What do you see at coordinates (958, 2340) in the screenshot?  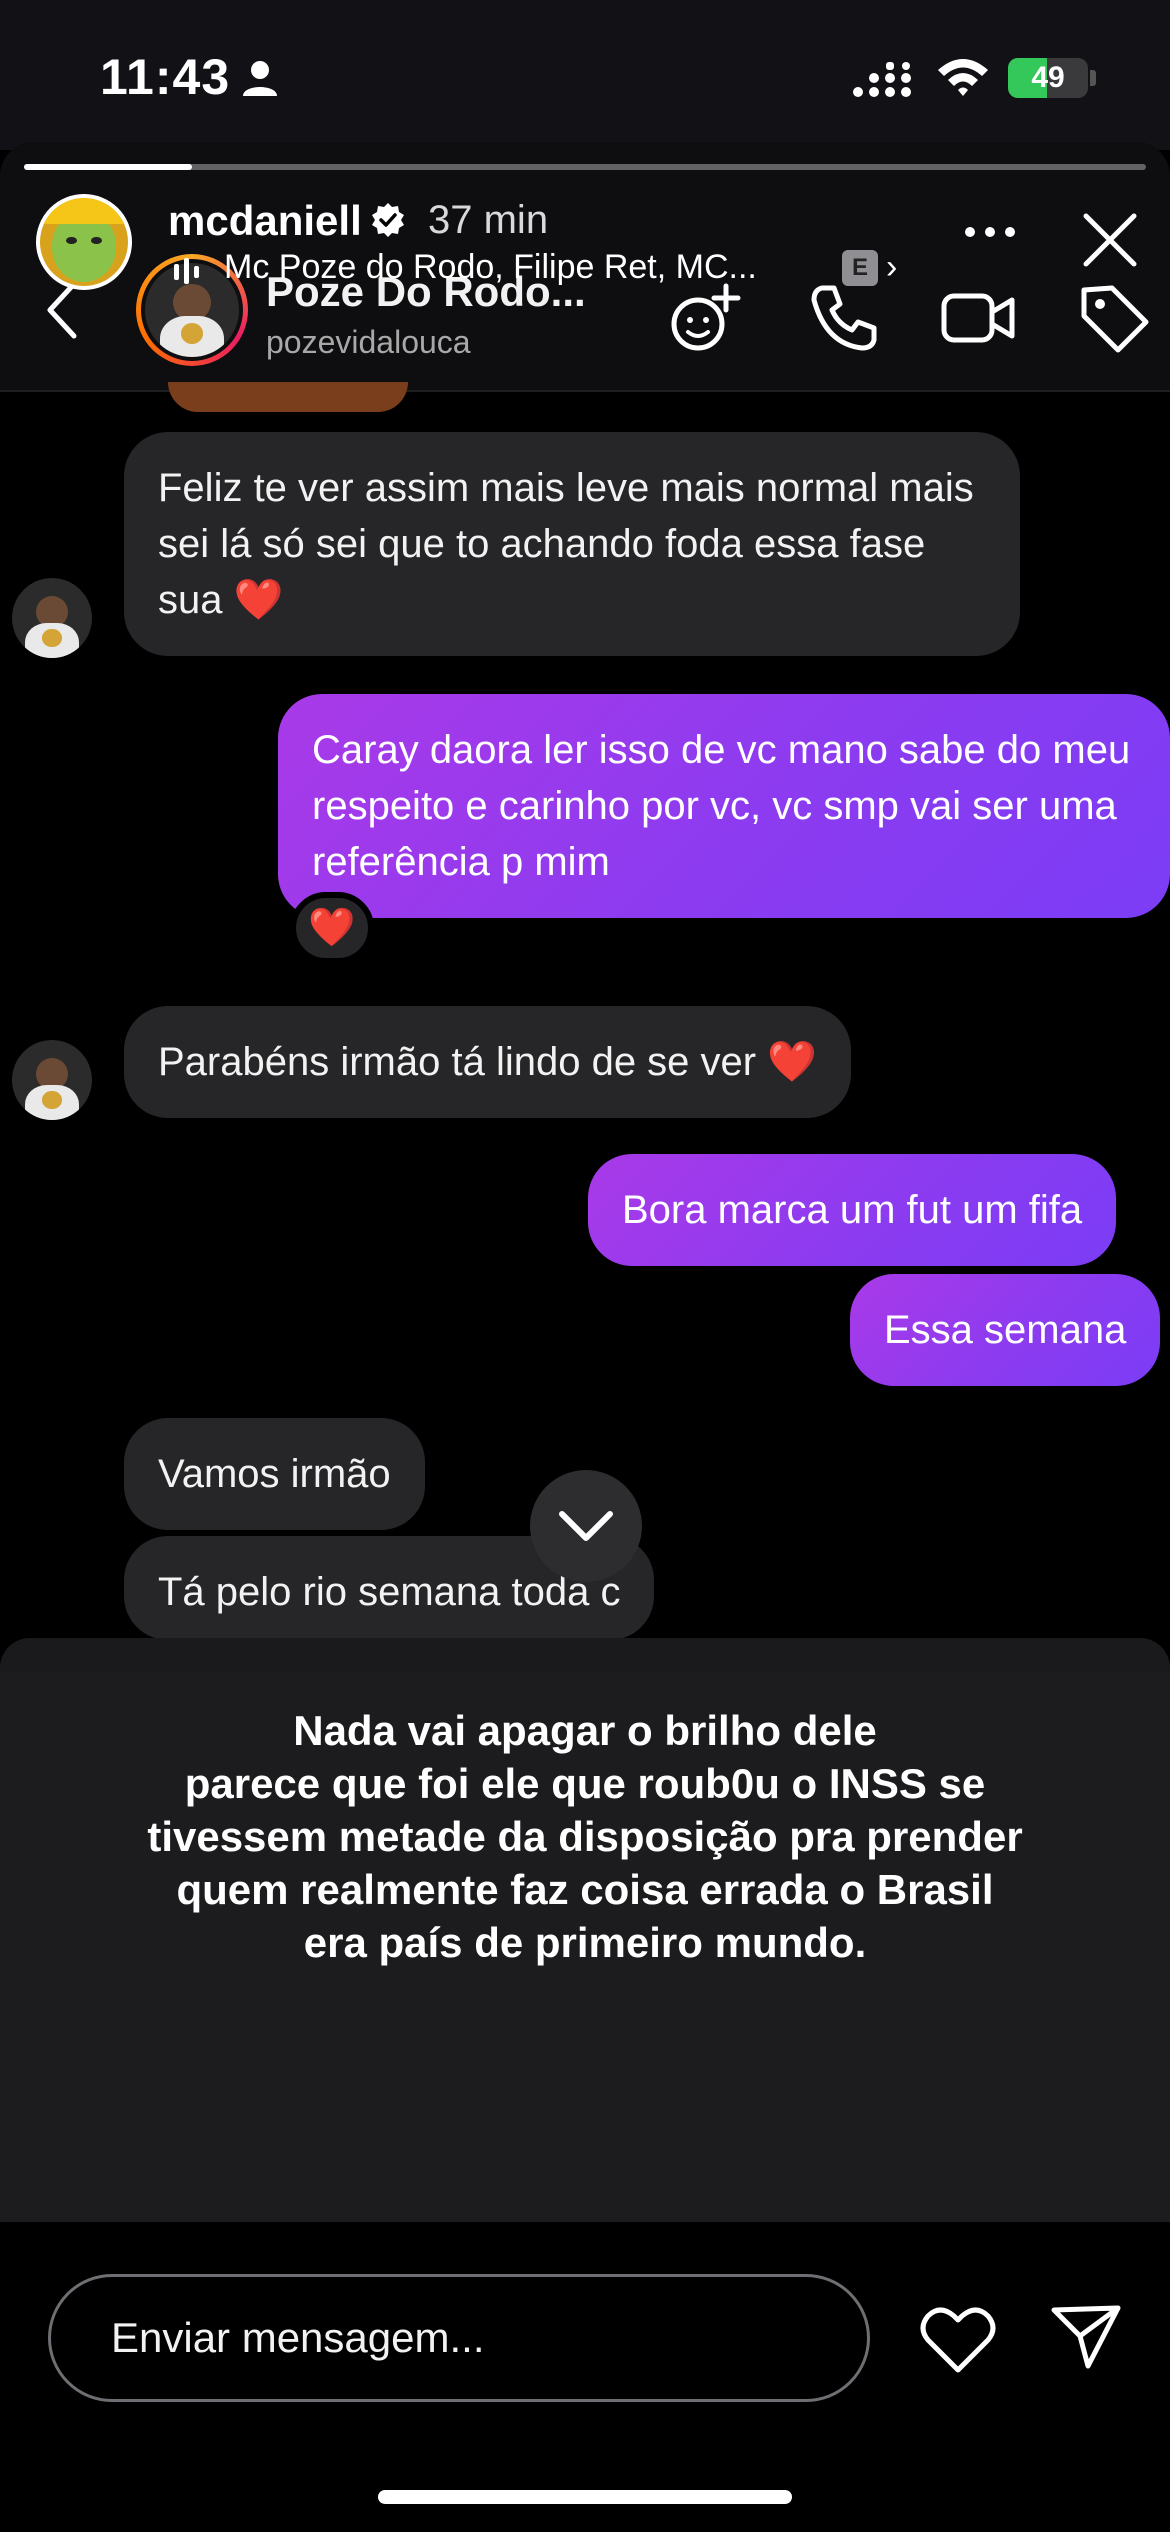 I see `heart-icon` at bounding box center [958, 2340].